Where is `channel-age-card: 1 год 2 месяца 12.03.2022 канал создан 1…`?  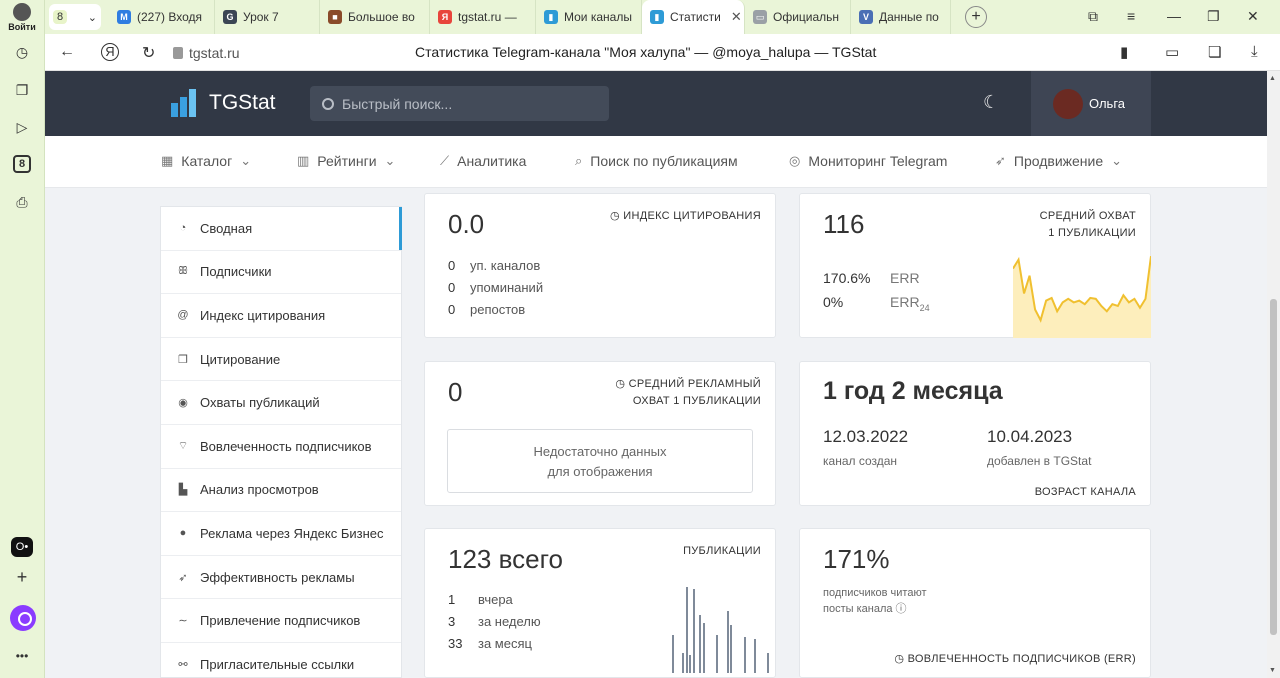 channel-age-card: 1 год 2 месяца 12.03.2022 канал создан 1… is located at coordinates (975, 433).